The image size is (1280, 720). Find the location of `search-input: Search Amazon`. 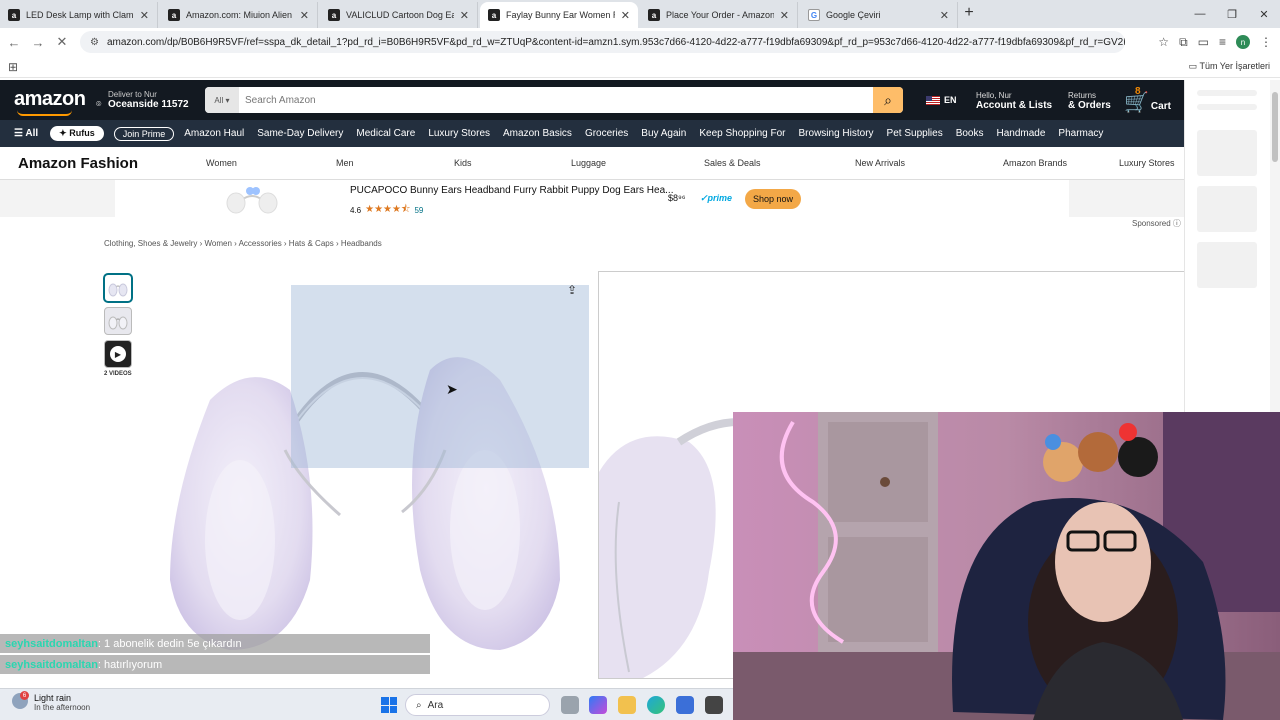

search-input: Search Amazon is located at coordinates (556, 100).